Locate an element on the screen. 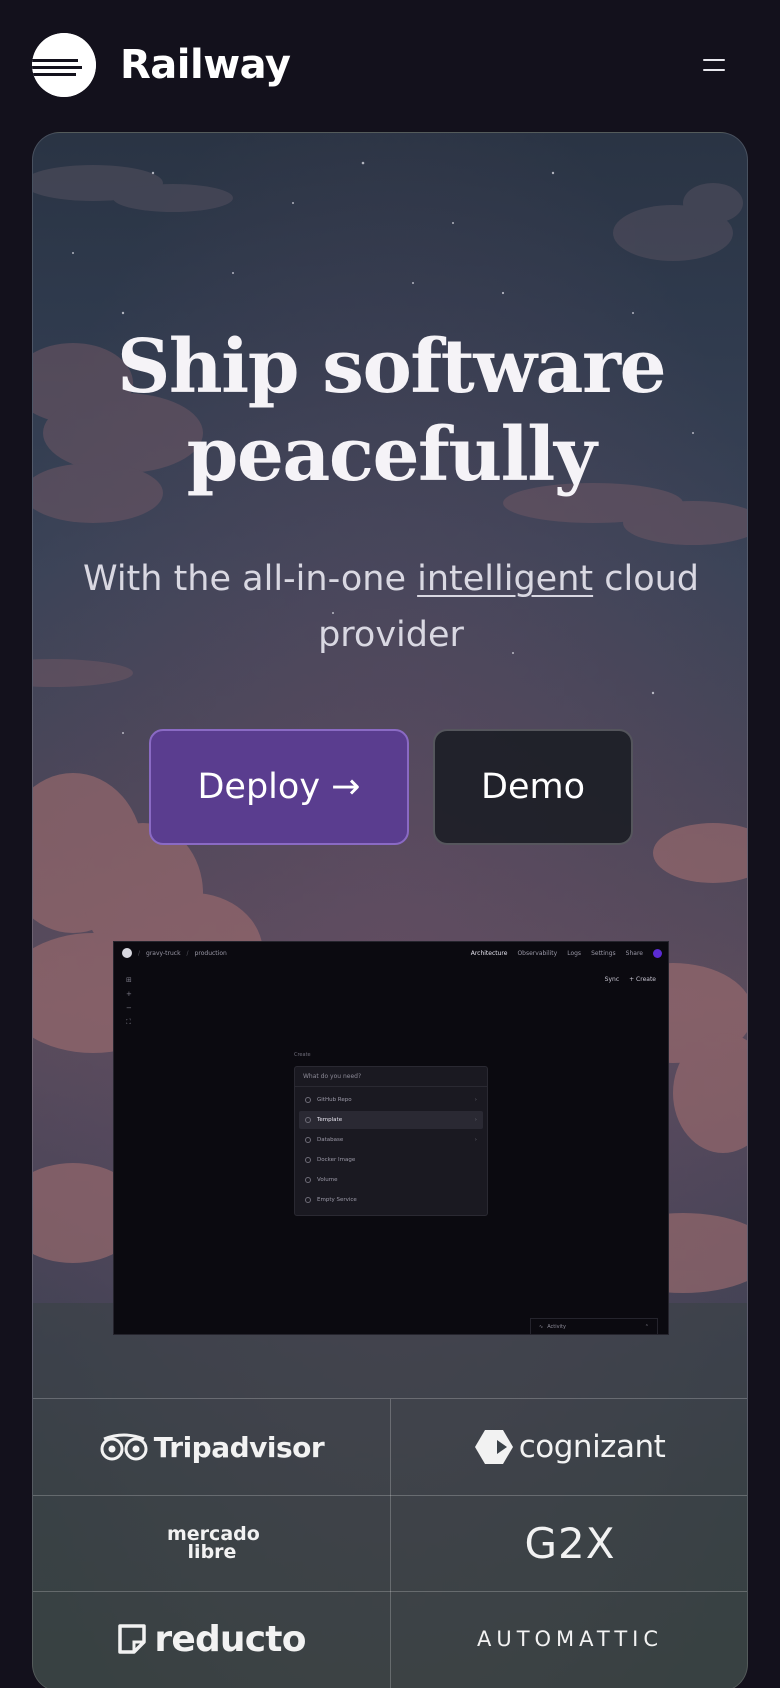 This screenshot has height=1688, width=780. preview-item-database: Database › is located at coordinates (391, 1140).